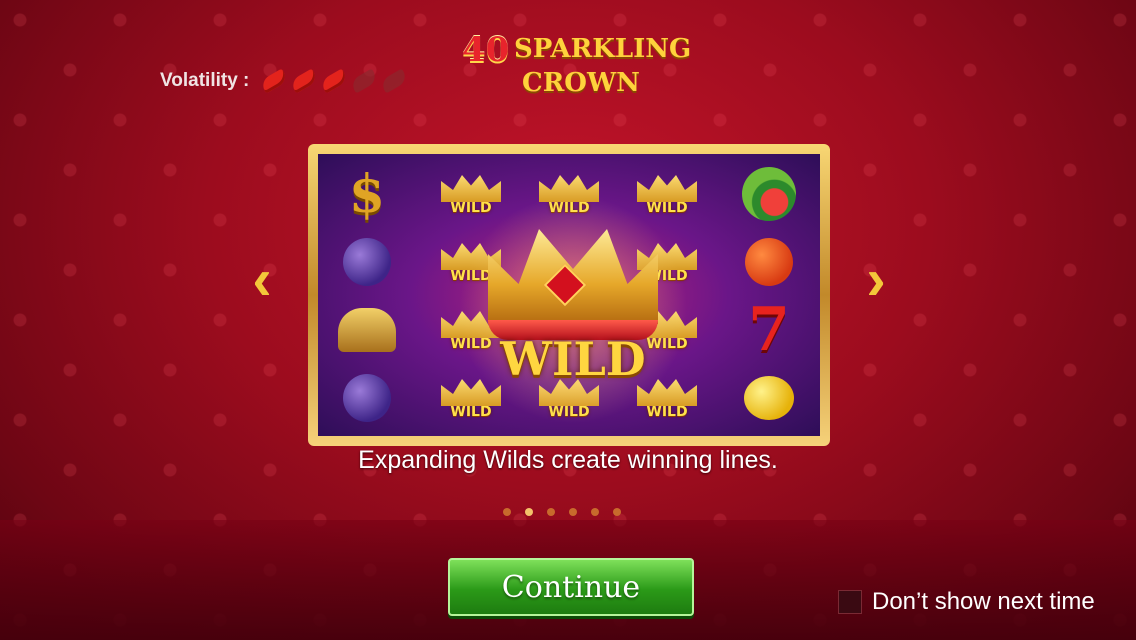  I want to click on next-page-button: ›, so click(876, 280).